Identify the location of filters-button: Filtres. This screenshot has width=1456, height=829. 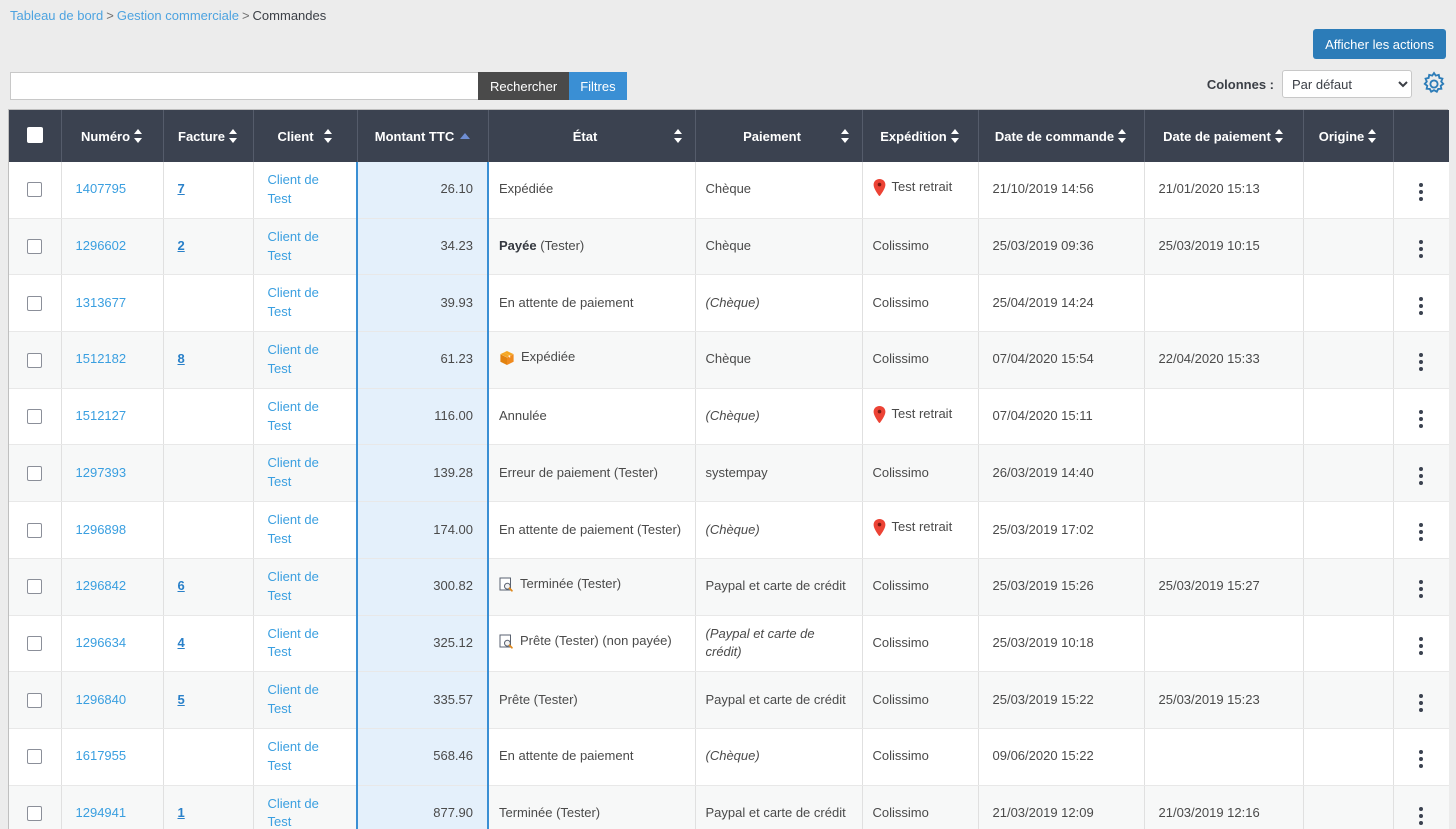
(598, 86).